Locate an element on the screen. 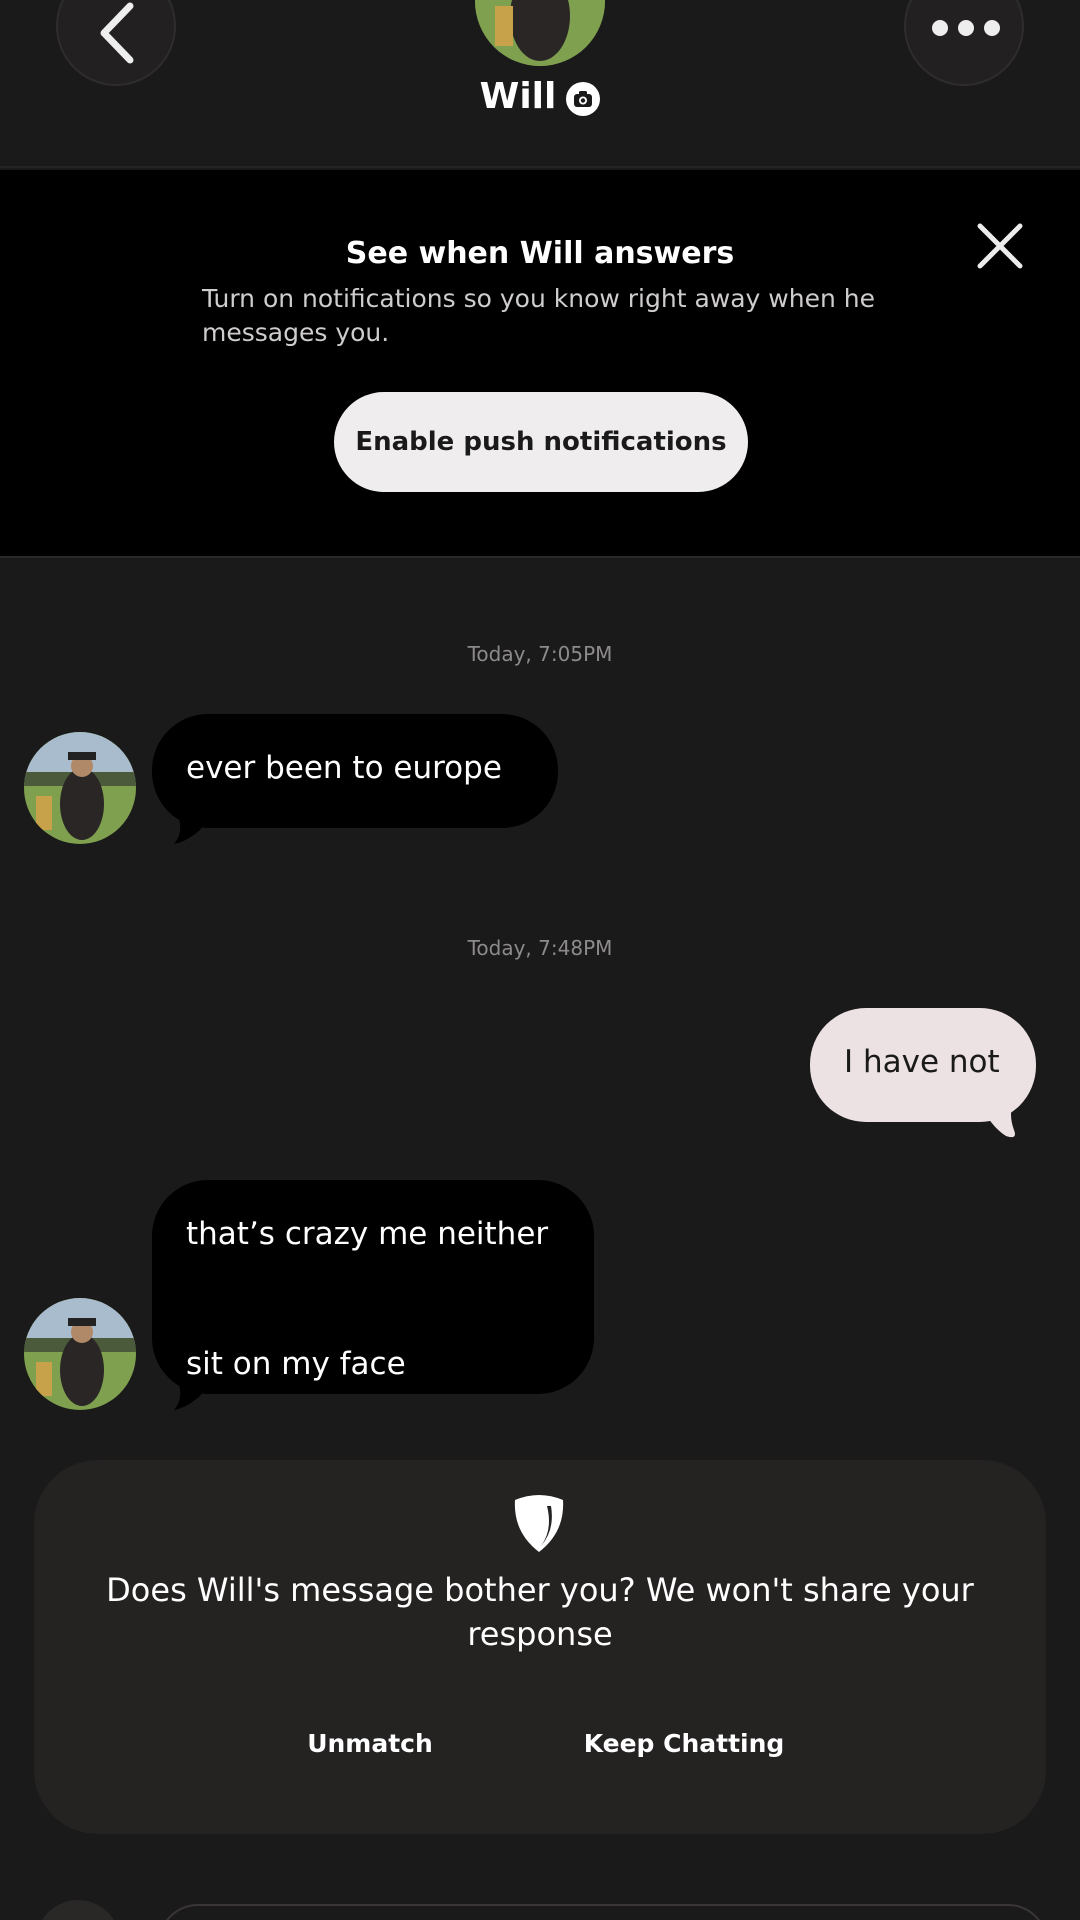 This screenshot has width=1080, height=1920. composer-camera-button is located at coordinates (78, 1910).